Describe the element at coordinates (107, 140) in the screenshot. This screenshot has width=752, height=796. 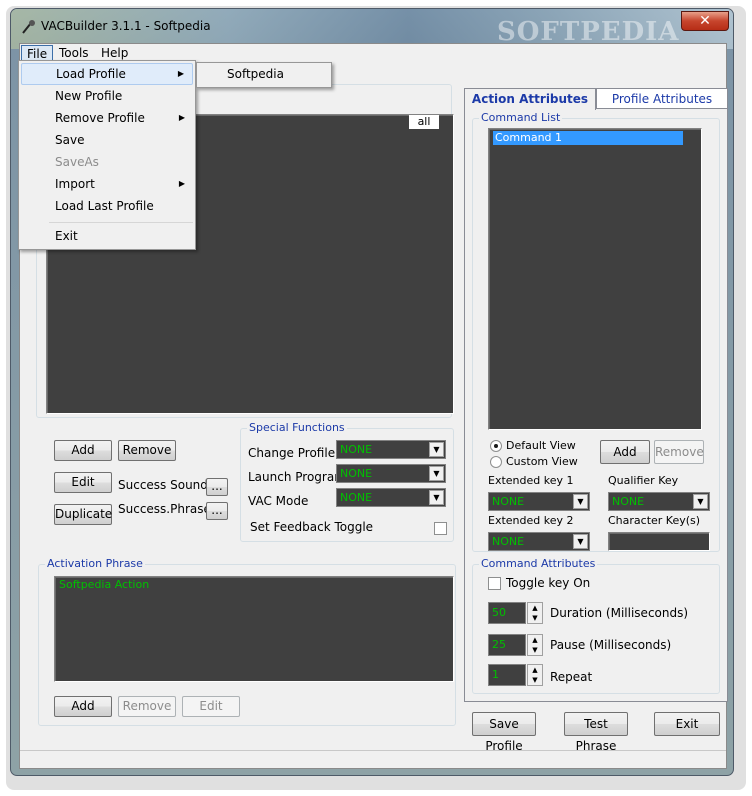
I see `menu-item-save: Save` at that location.